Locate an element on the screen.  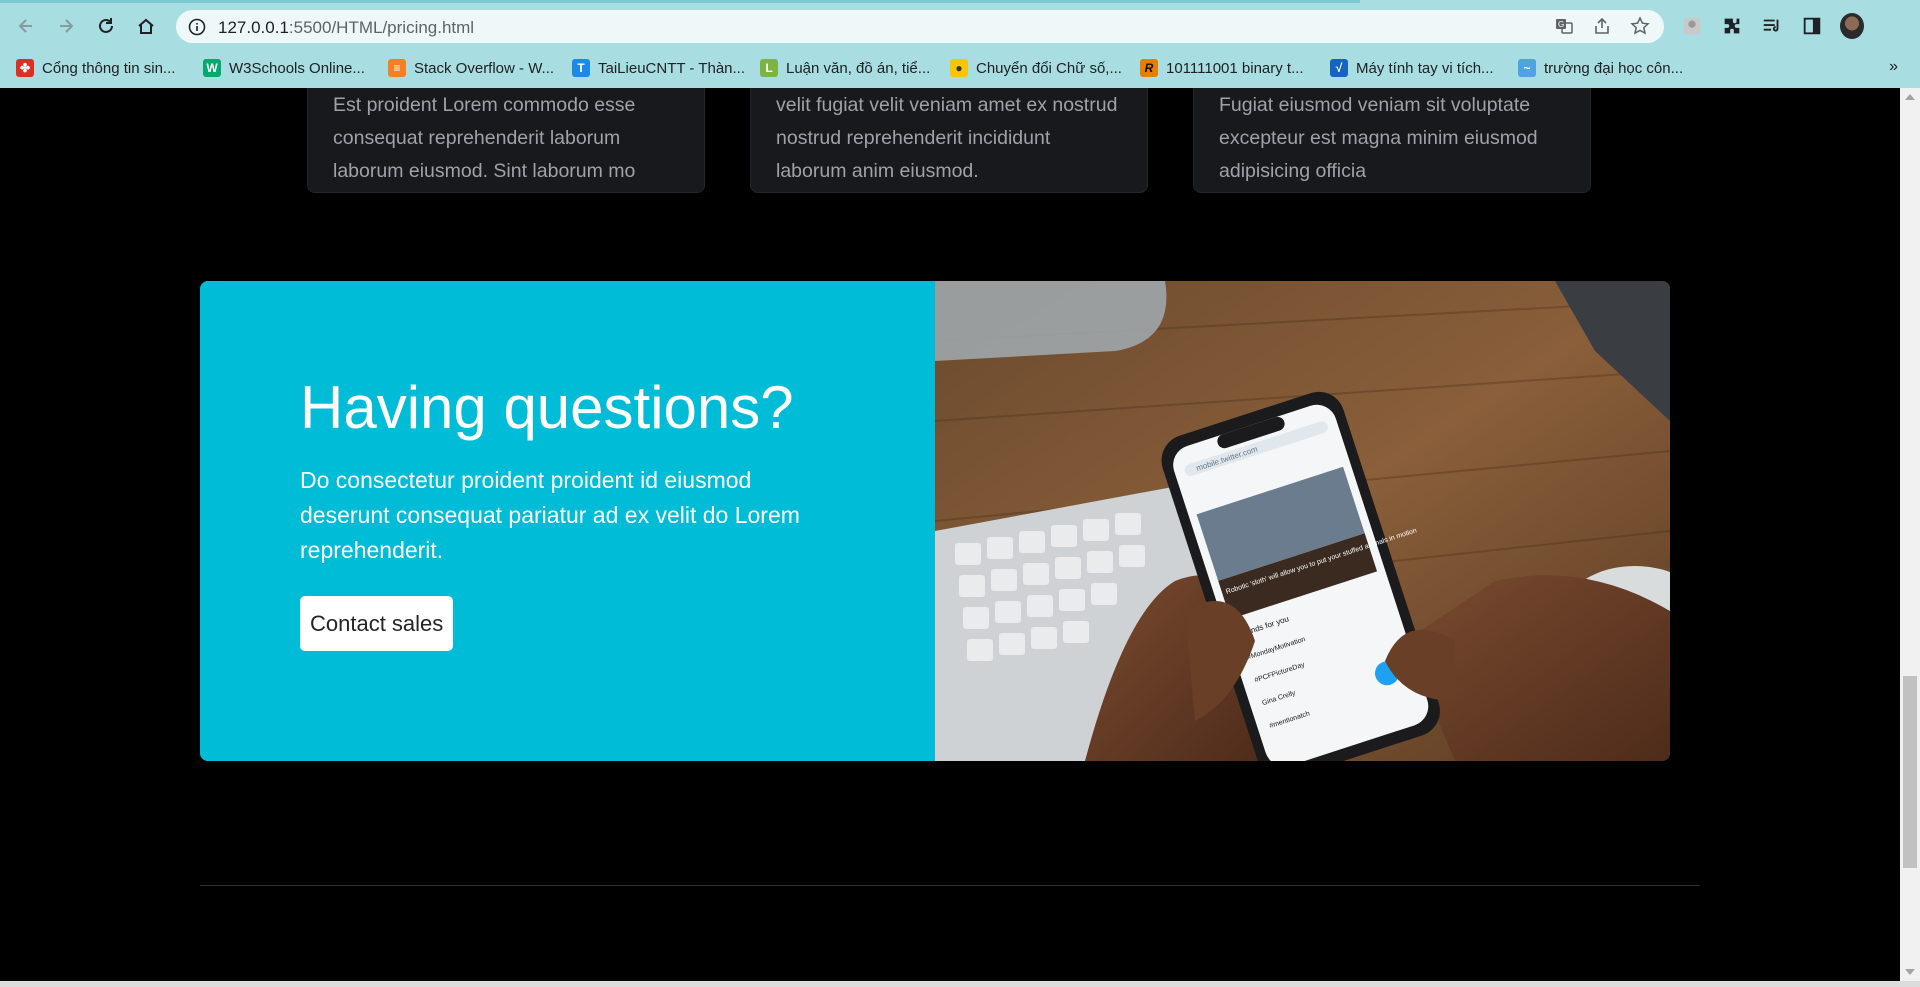
home-icon is located at coordinates (146, 26).